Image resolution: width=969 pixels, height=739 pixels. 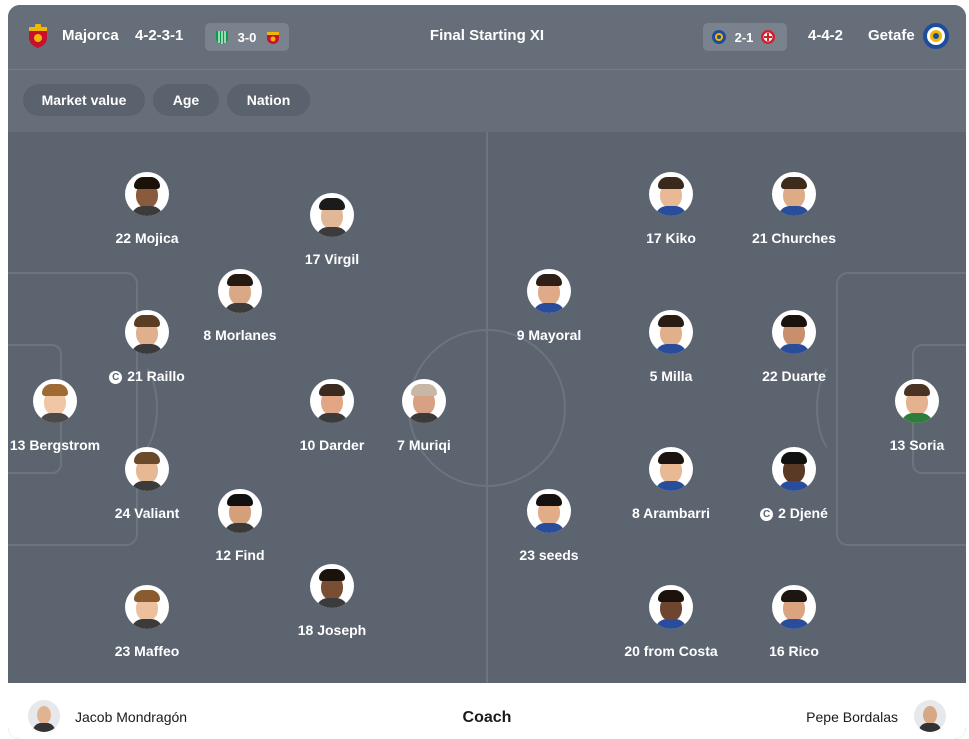 I want to click on player-mayoral: 9 Mayoral, so click(x=549, y=306).